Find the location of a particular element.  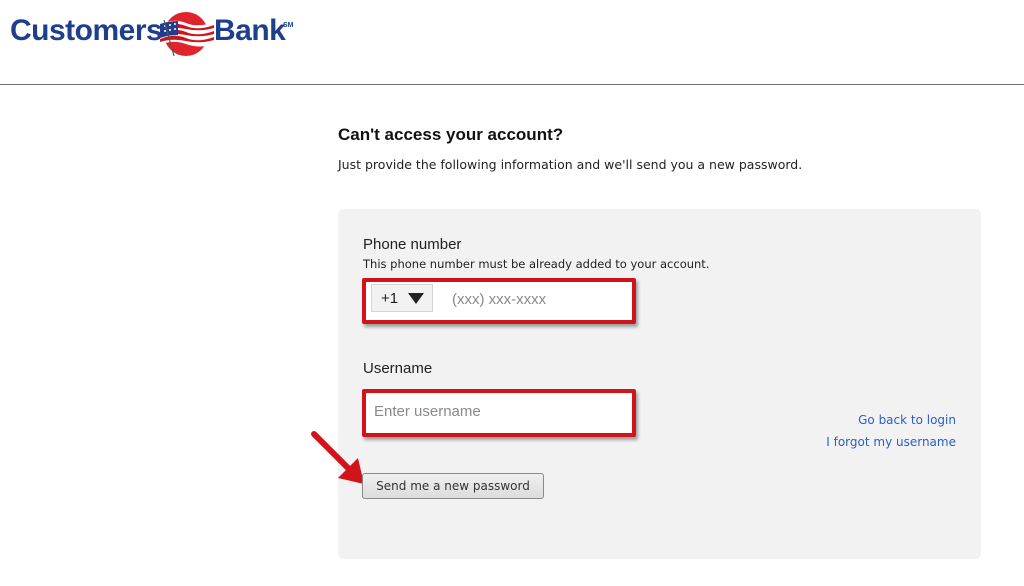

page-title: Can't access your account? is located at coordinates (451, 134).